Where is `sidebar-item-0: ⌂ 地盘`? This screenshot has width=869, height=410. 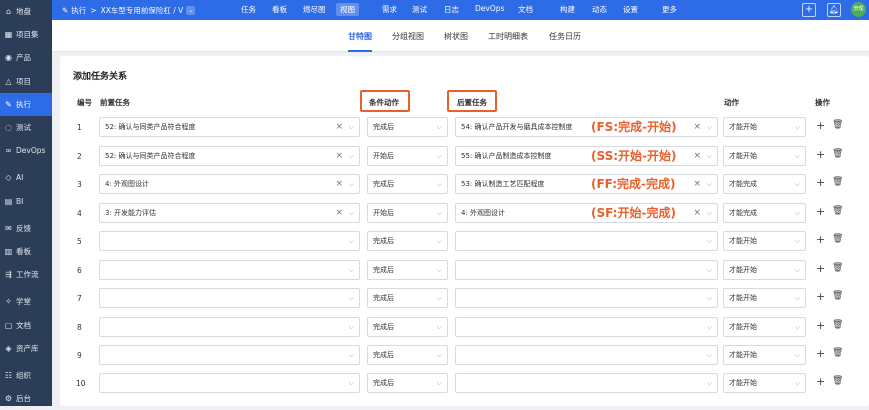
sidebar-item-0: ⌂ 地盘 is located at coordinates (26, 11).